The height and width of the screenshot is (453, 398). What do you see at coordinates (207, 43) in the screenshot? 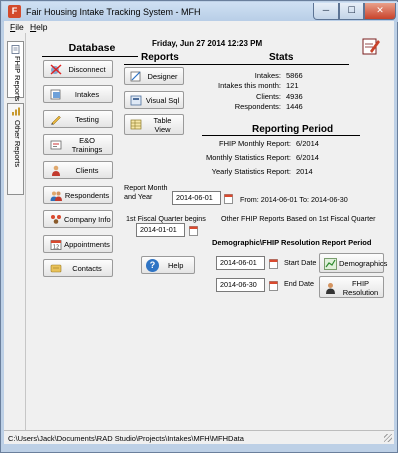
I see `current-datetime: Friday, Jun 27 2014 12:23 PM` at bounding box center [207, 43].